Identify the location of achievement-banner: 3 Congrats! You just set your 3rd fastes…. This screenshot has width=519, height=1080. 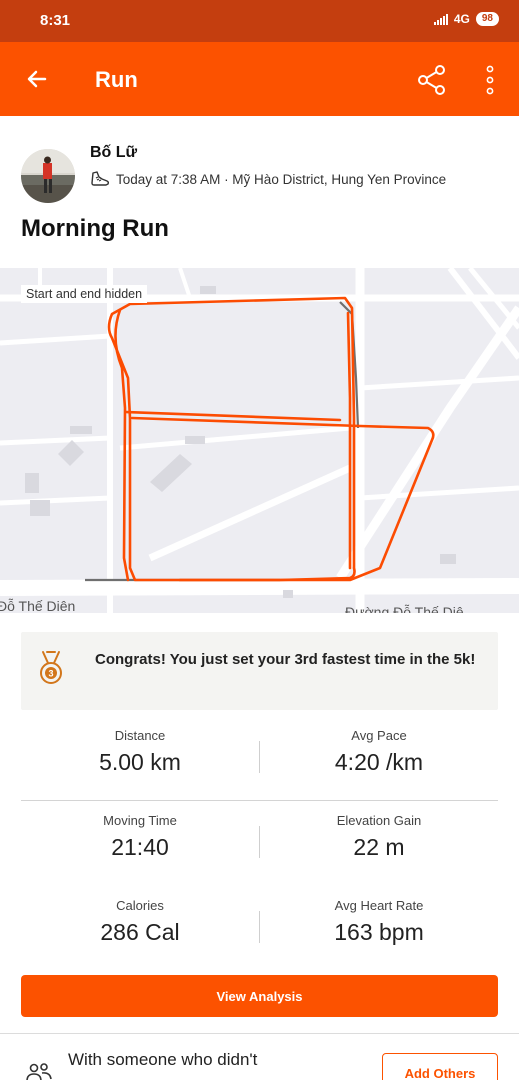
(259, 671).